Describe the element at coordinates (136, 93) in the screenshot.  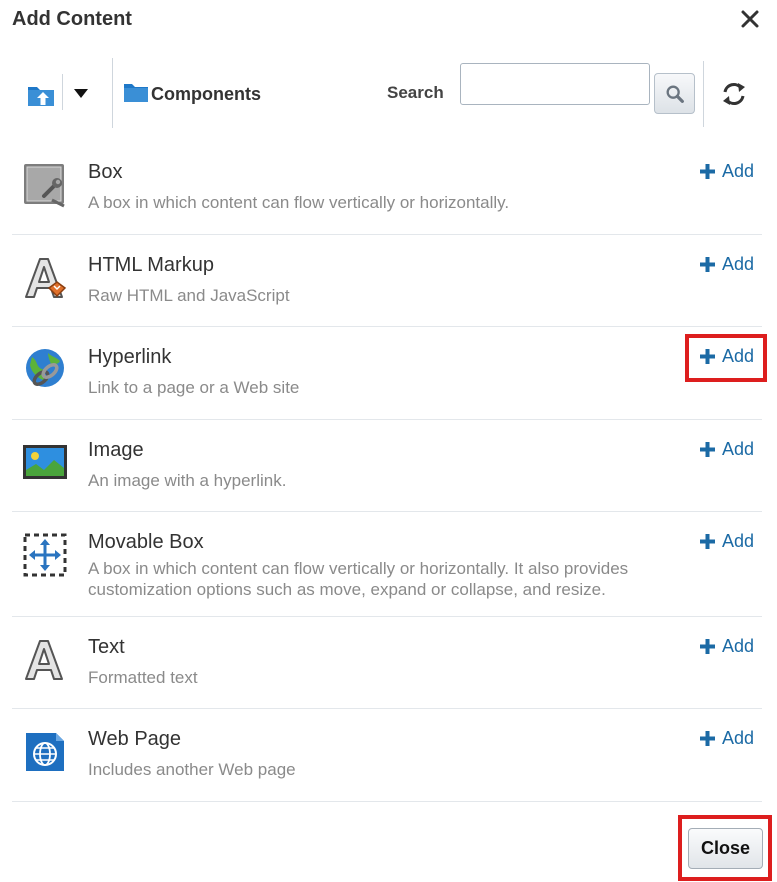
I see `folder-icon` at that location.